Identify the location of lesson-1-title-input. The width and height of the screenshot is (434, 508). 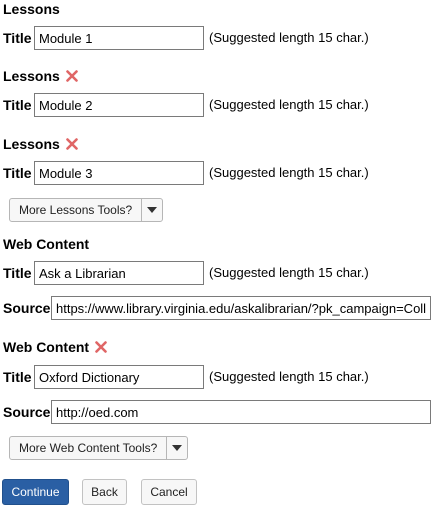
(119, 38).